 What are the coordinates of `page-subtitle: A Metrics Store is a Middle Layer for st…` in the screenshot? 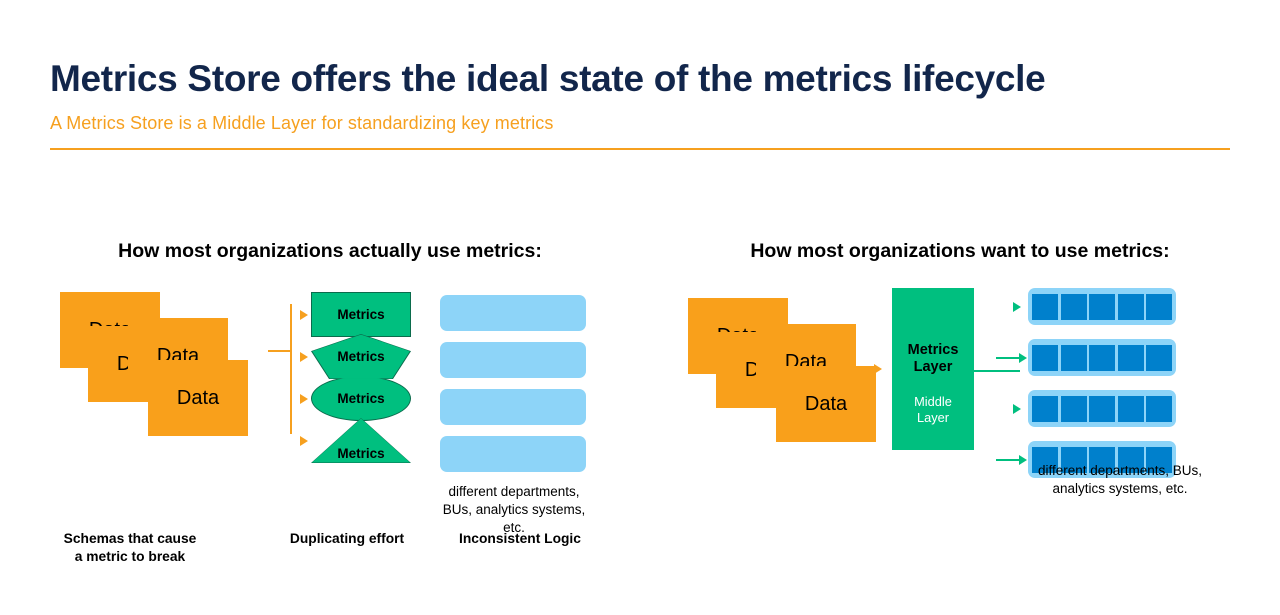 It's located at (302, 122).